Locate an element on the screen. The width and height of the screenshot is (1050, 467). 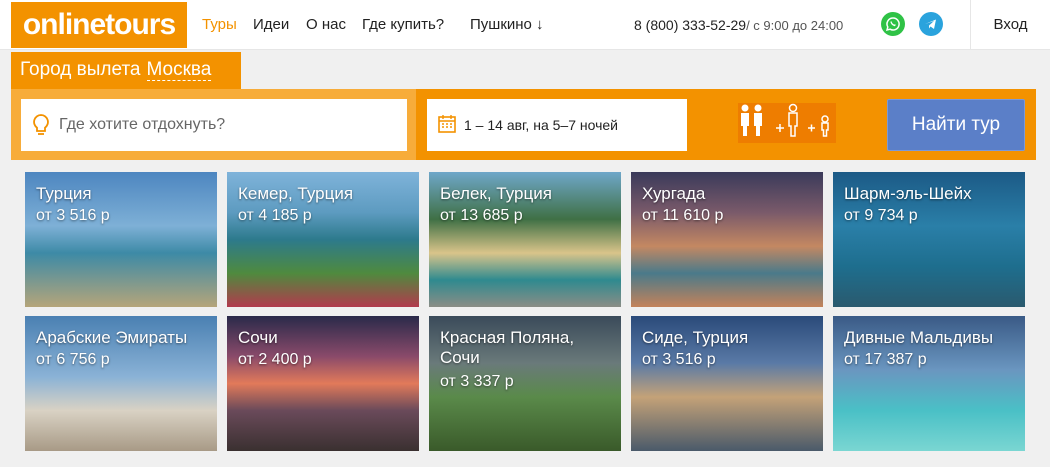
dates-selector: 1 – 14 авг, на 5–7 ночей is located at coordinates (557, 125).